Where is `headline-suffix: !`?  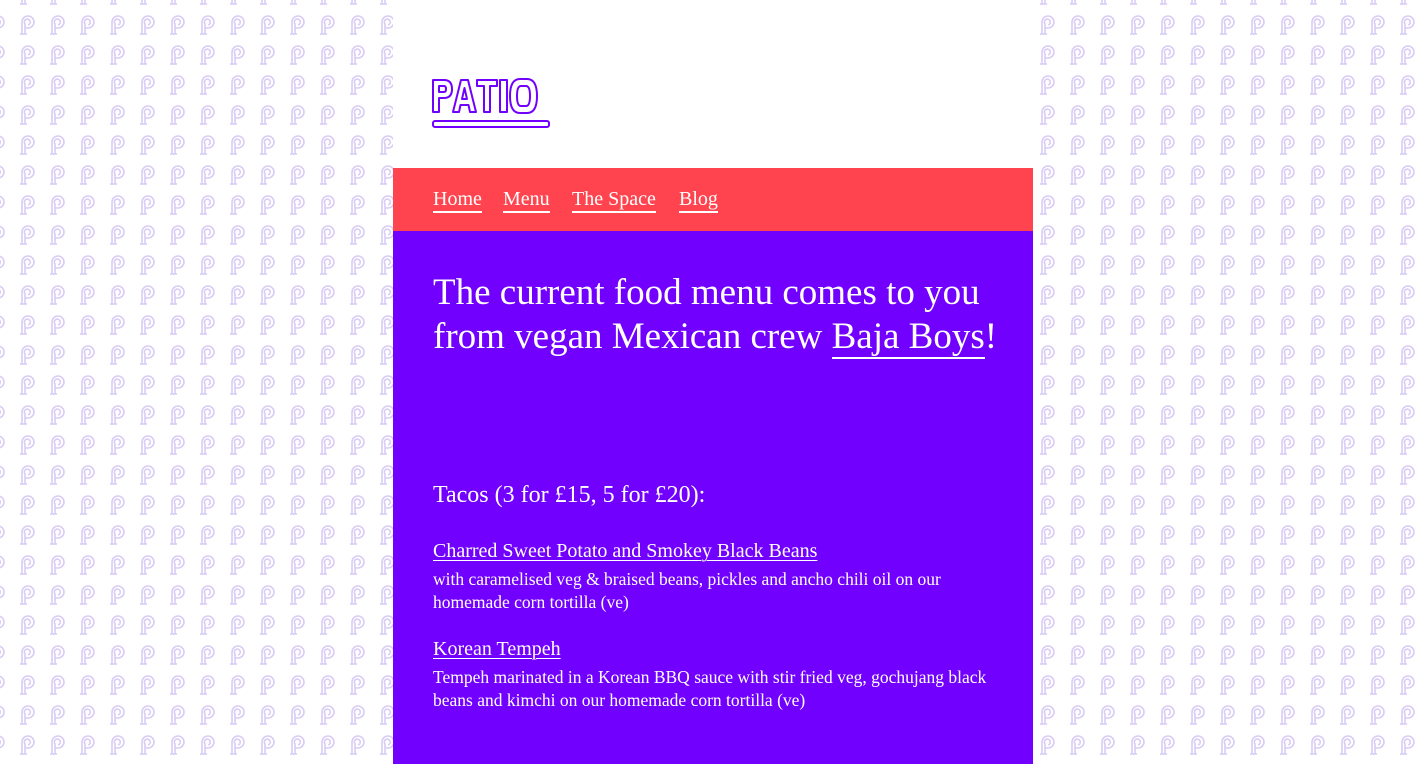
headline-suffix: ! is located at coordinates (991, 336).